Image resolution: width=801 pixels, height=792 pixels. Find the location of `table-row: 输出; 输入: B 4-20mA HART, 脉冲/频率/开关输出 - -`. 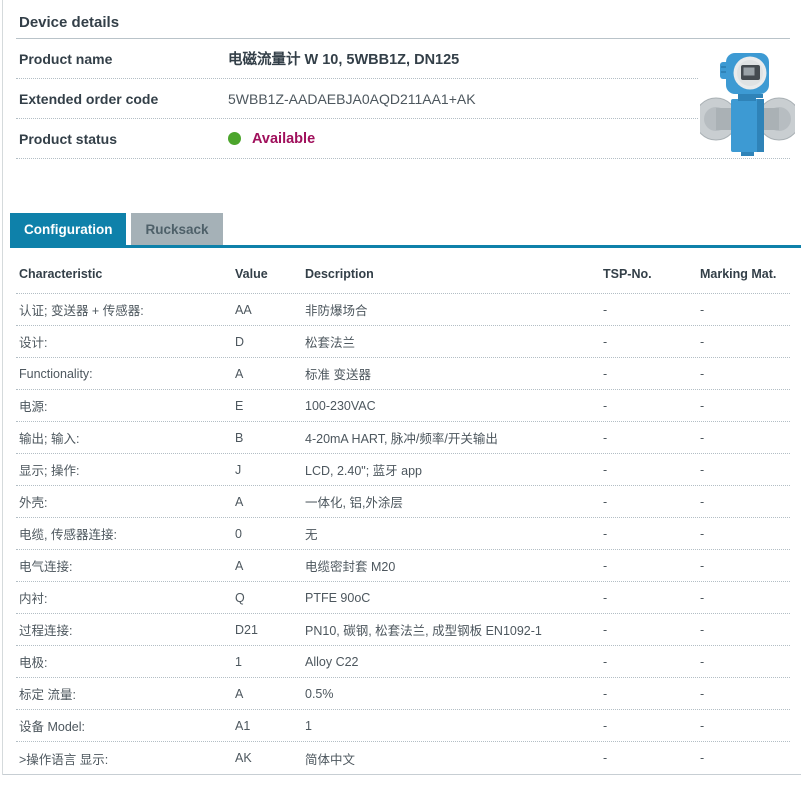

table-row: 输出; 输入: B 4-20mA HART, 脉冲/频率/开关输出 - - is located at coordinates (403, 438).